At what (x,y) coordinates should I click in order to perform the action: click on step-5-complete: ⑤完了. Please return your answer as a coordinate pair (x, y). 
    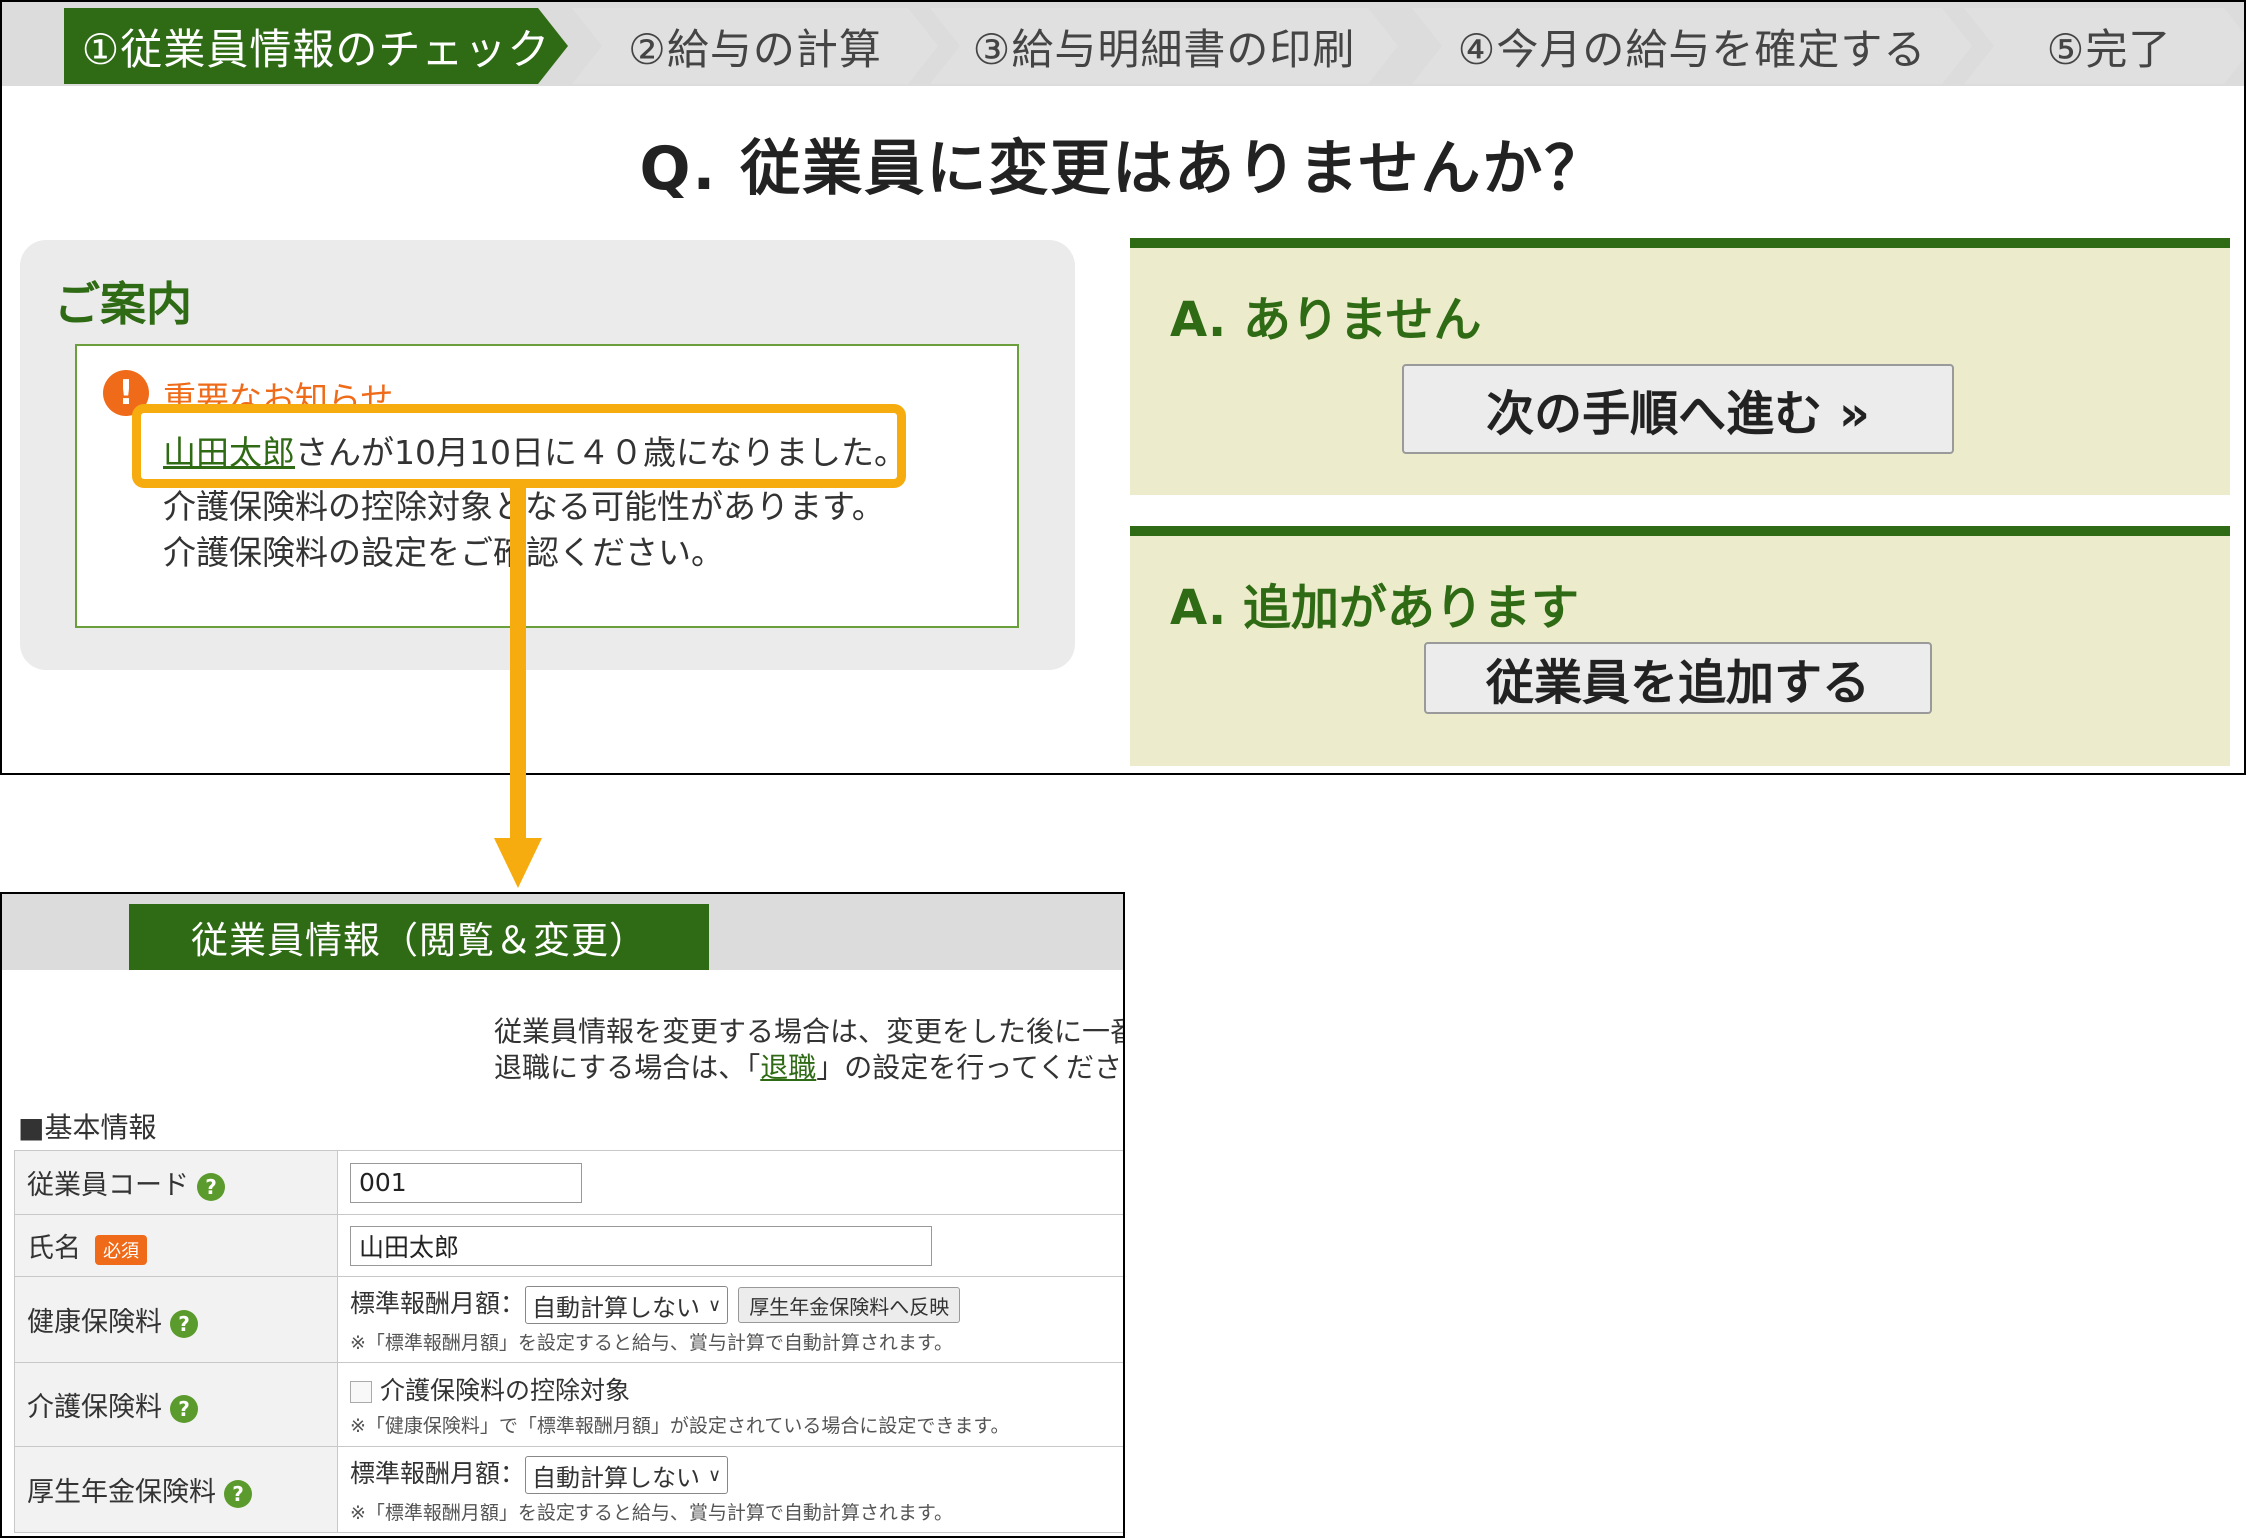
    Looking at the image, I should click on (2105, 46).